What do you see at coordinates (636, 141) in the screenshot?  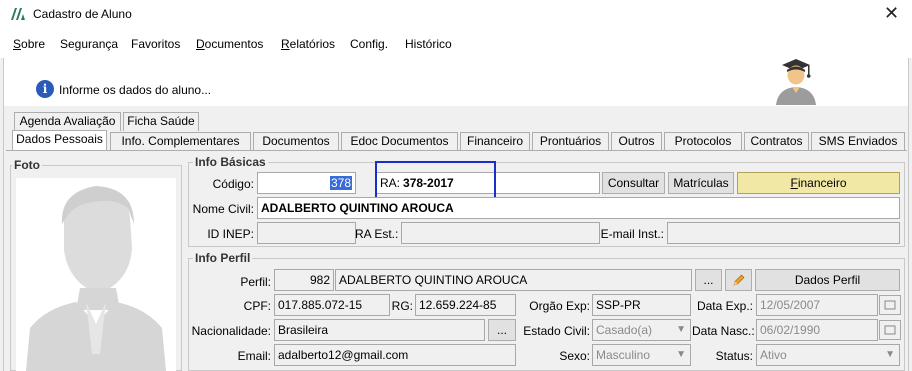 I see `tab-outros: Outros` at bounding box center [636, 141].